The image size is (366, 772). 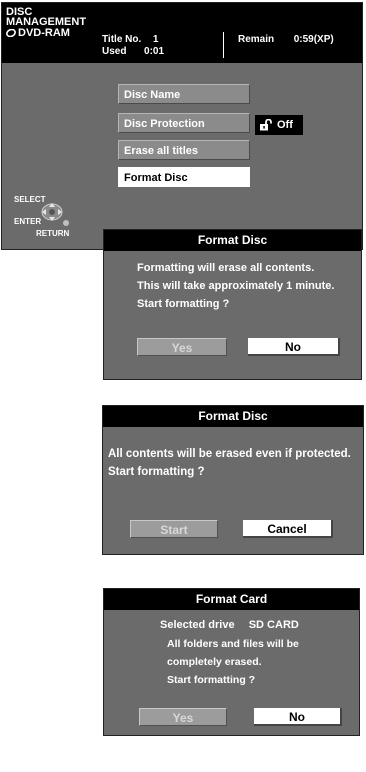 I want to click on selected-drive-info: Selected drive SD CARD, so click(x=229, y=625).